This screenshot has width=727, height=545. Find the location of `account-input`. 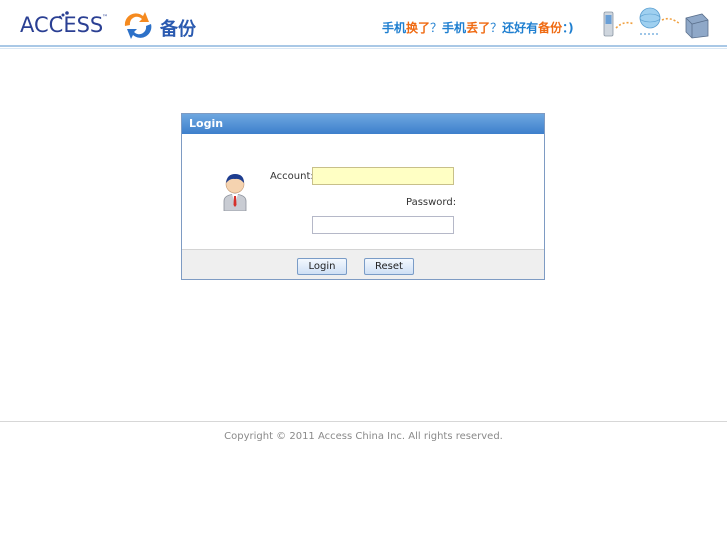

account-input is located at coordinates (383, 176).